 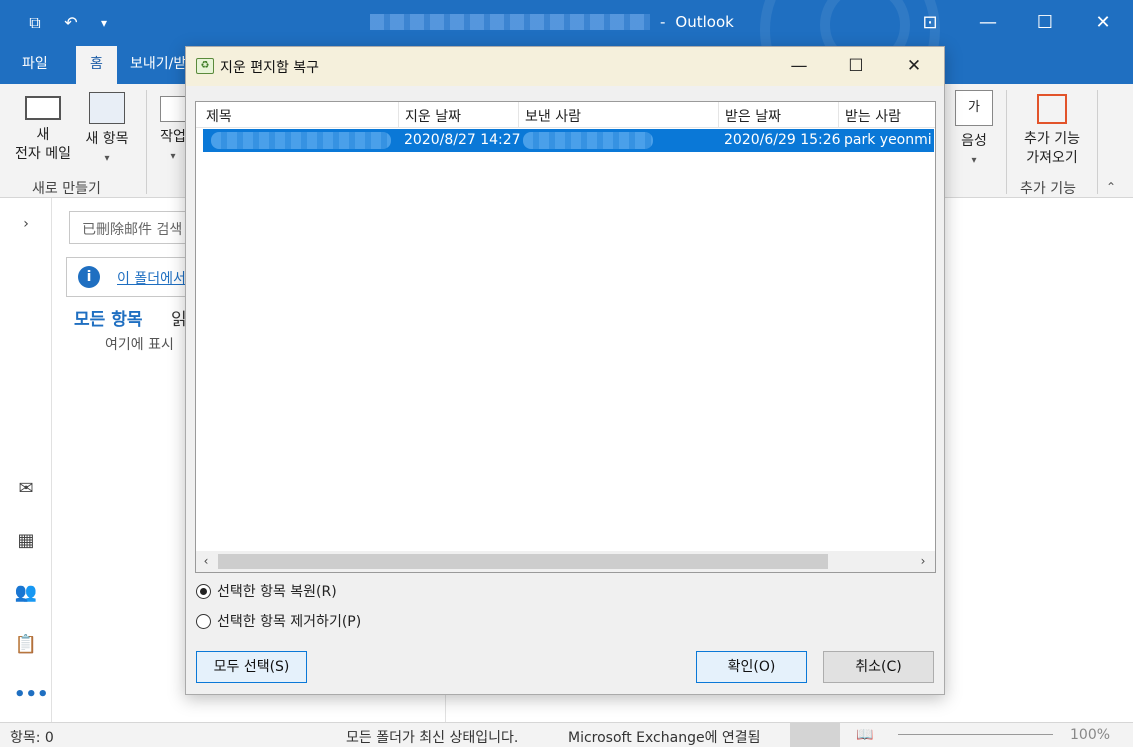 What do you see at coordinates (301, 140) in the screenshot?
I see `redacted-subject` at bounding box center [301, 140].